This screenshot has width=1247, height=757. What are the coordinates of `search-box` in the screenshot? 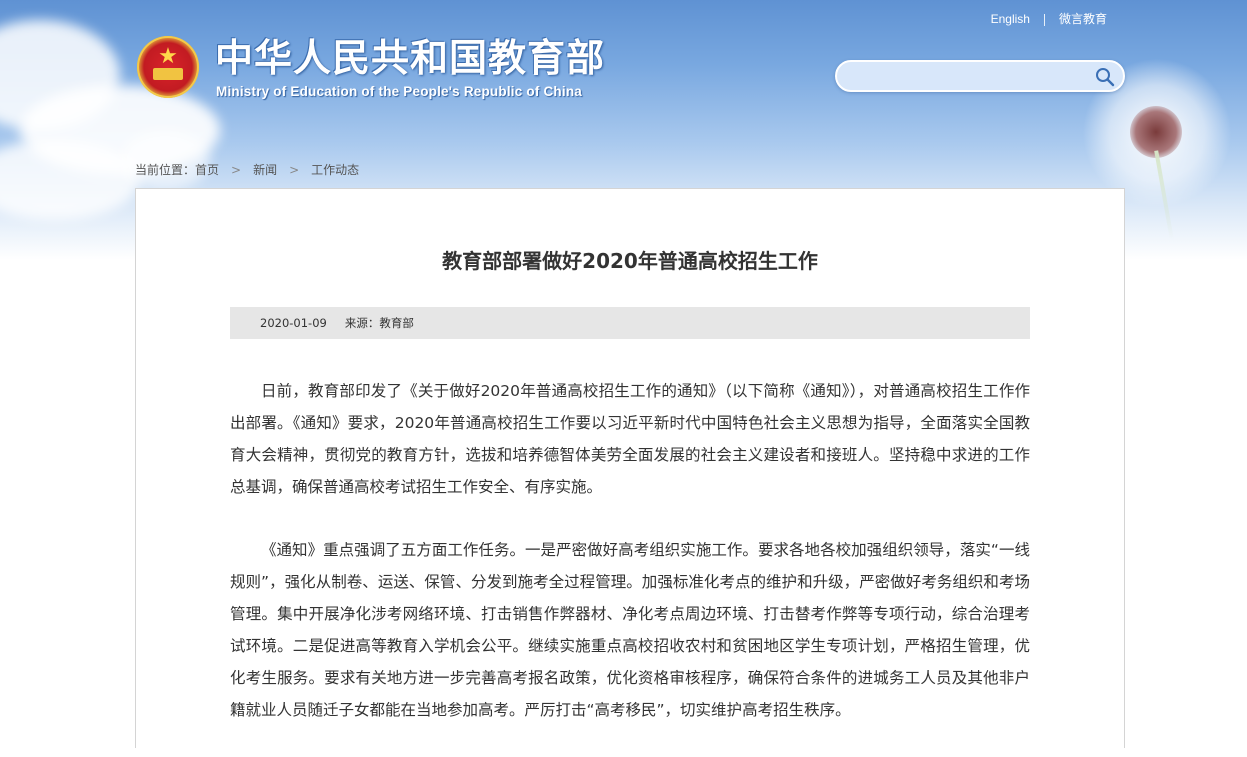 It's located at (980, 76).